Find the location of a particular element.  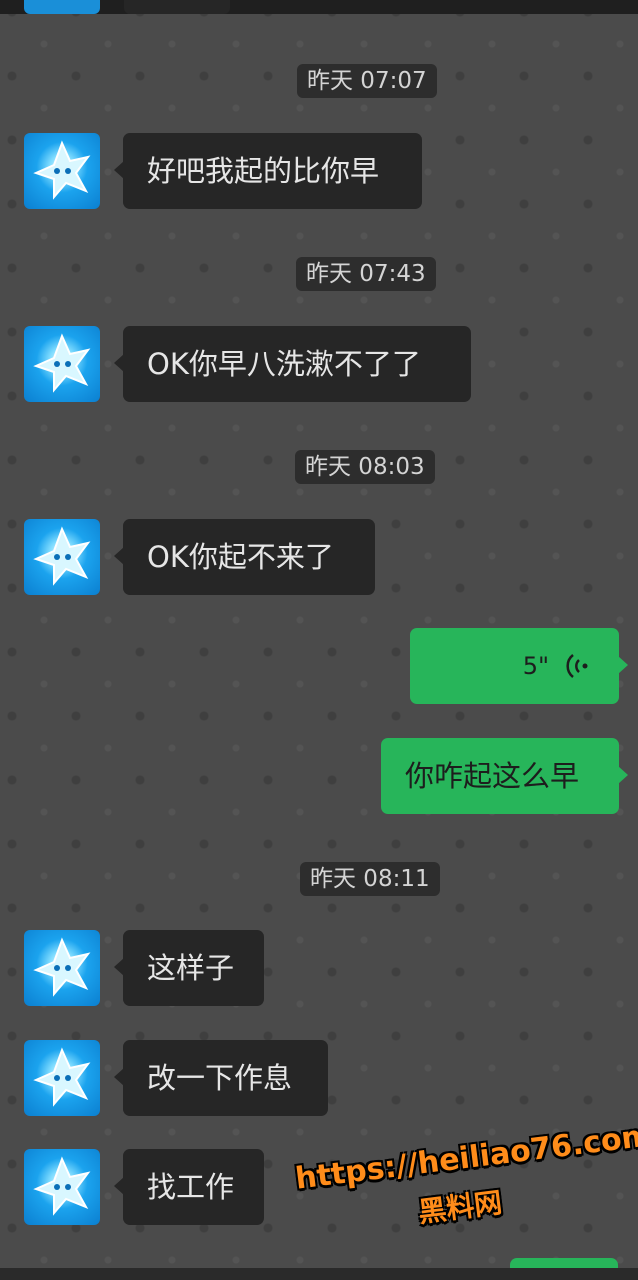

incoming-message-bubble: OK你早八洗漱不了了 is located at coordinates (292, 364).